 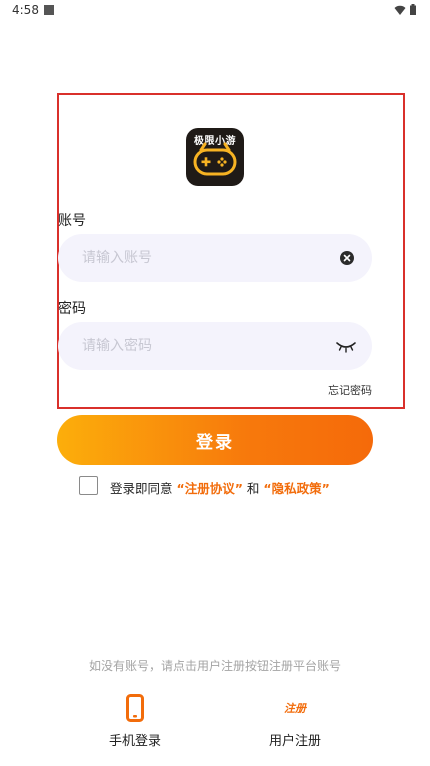 What do you see at coordinates (72, 221) in the screenshot?
I see `account-label: 账号` at bounding box center [72, 221].